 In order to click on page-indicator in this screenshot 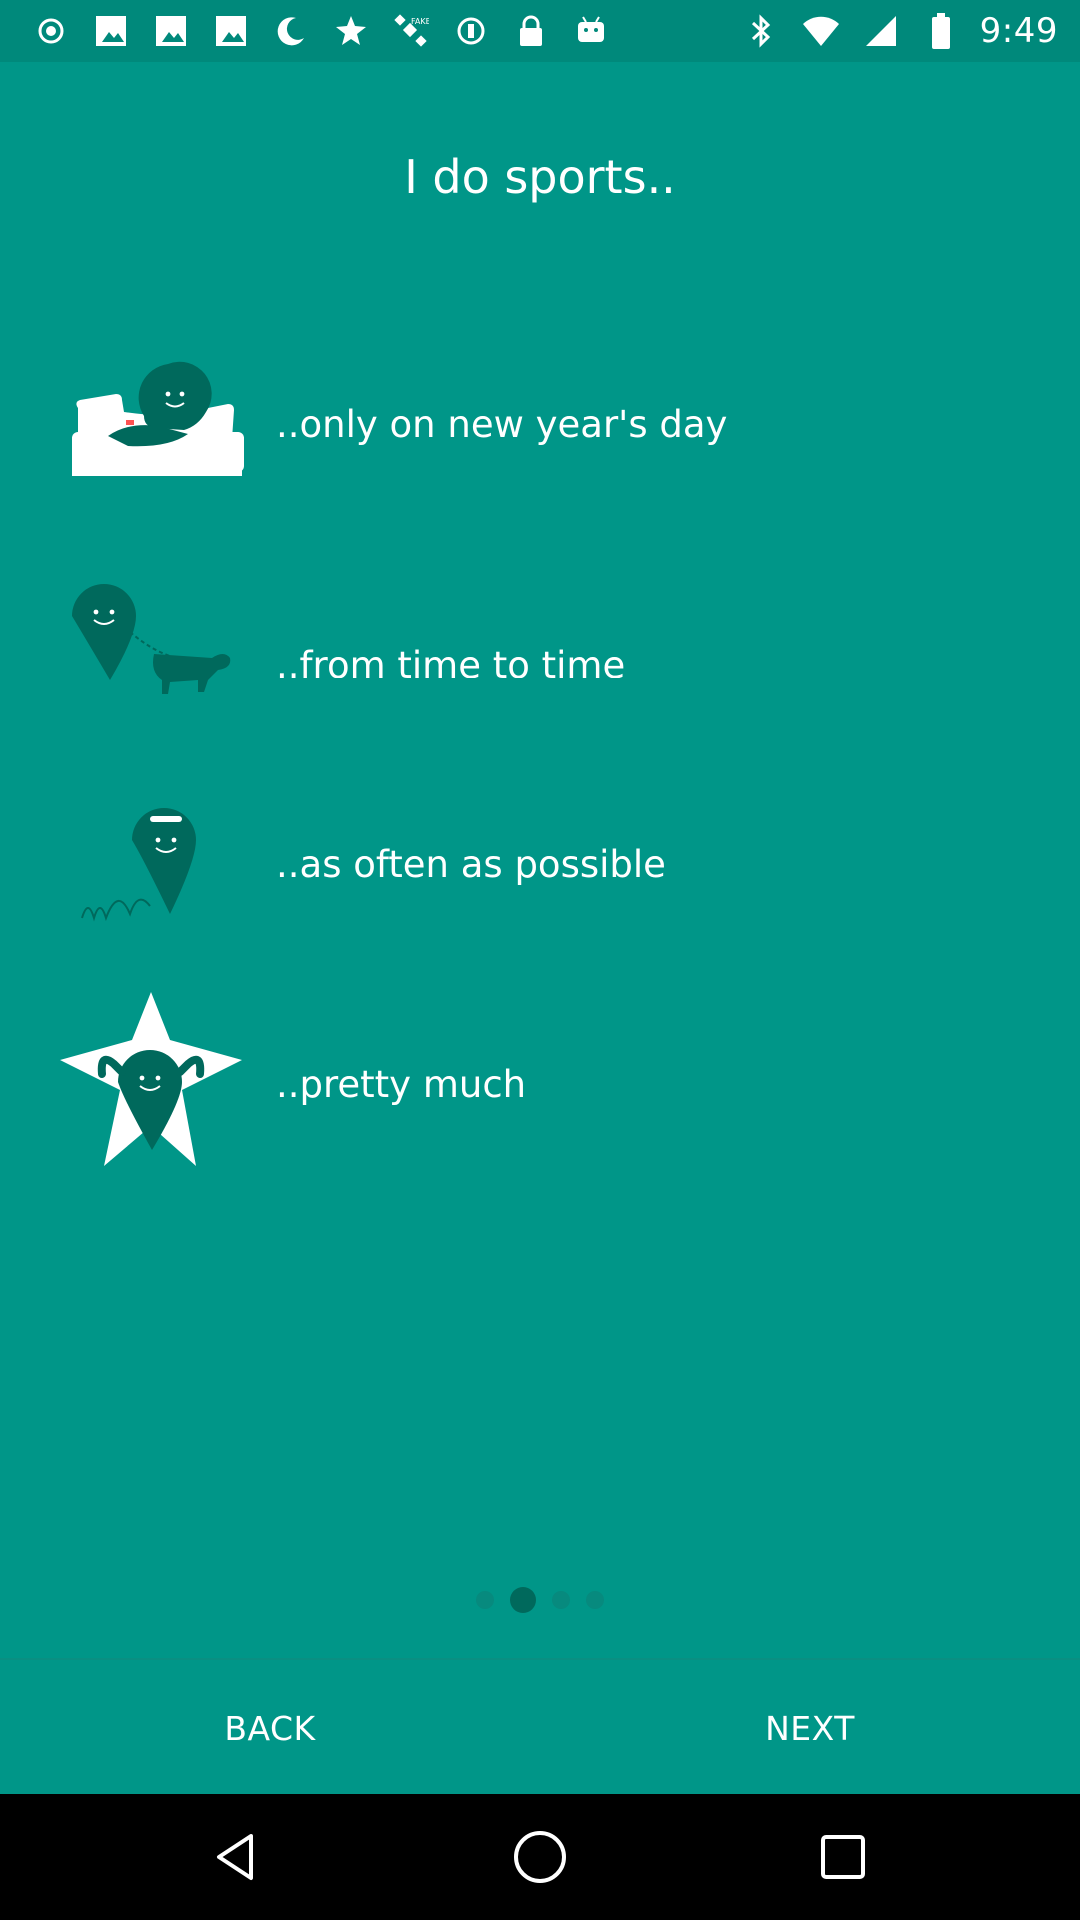, I will do `click(540, 1600)`.